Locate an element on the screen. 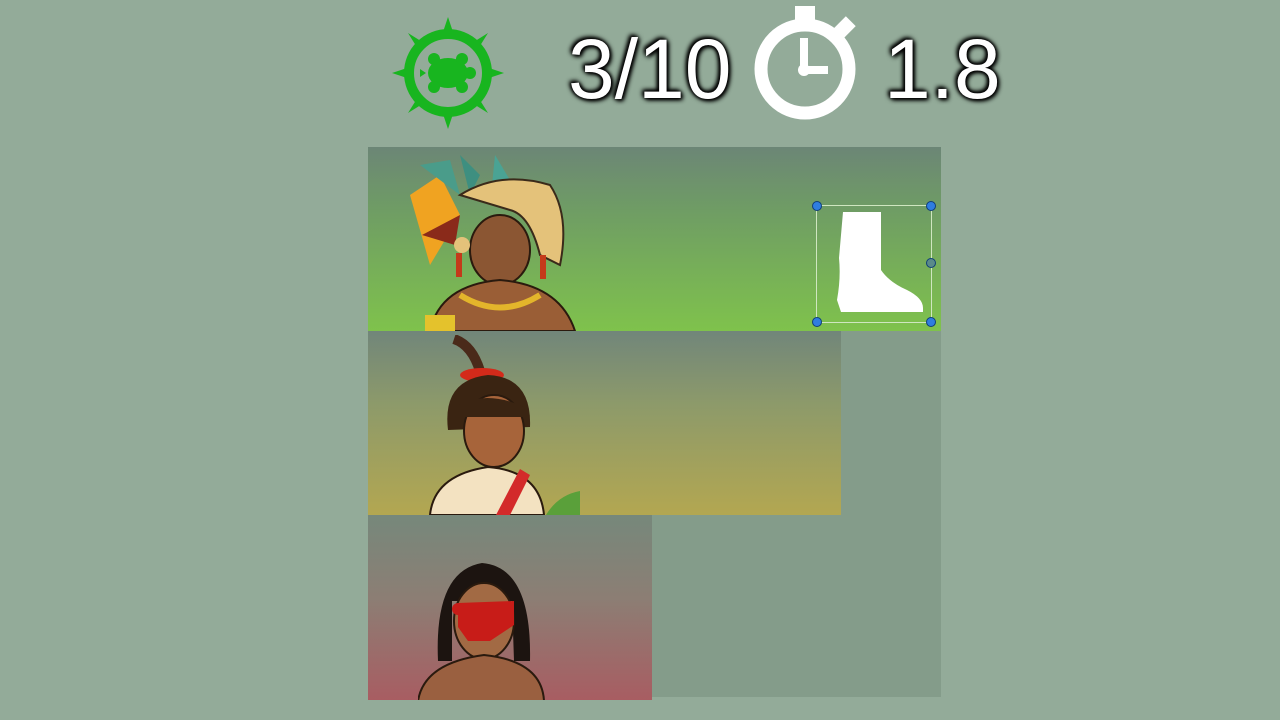 The image size is (1280, 720). boy-portrait-image is located at coordinates (504, 425).